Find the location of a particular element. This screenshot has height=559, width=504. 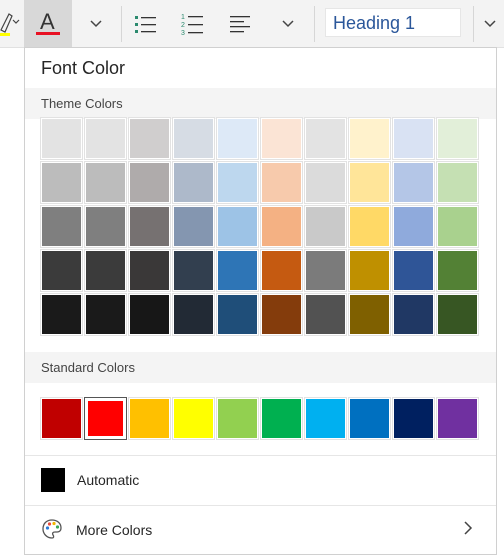

standard-colors-header: Standard Colors is located at coordinates (260, 367).